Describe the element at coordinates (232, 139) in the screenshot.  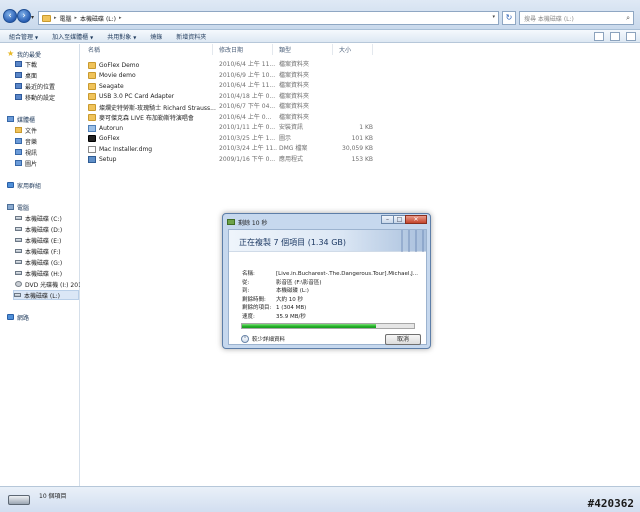
I see `file-row: GoFlex 2010/3/25 上午 1... 圖示 101 KB` at that location.